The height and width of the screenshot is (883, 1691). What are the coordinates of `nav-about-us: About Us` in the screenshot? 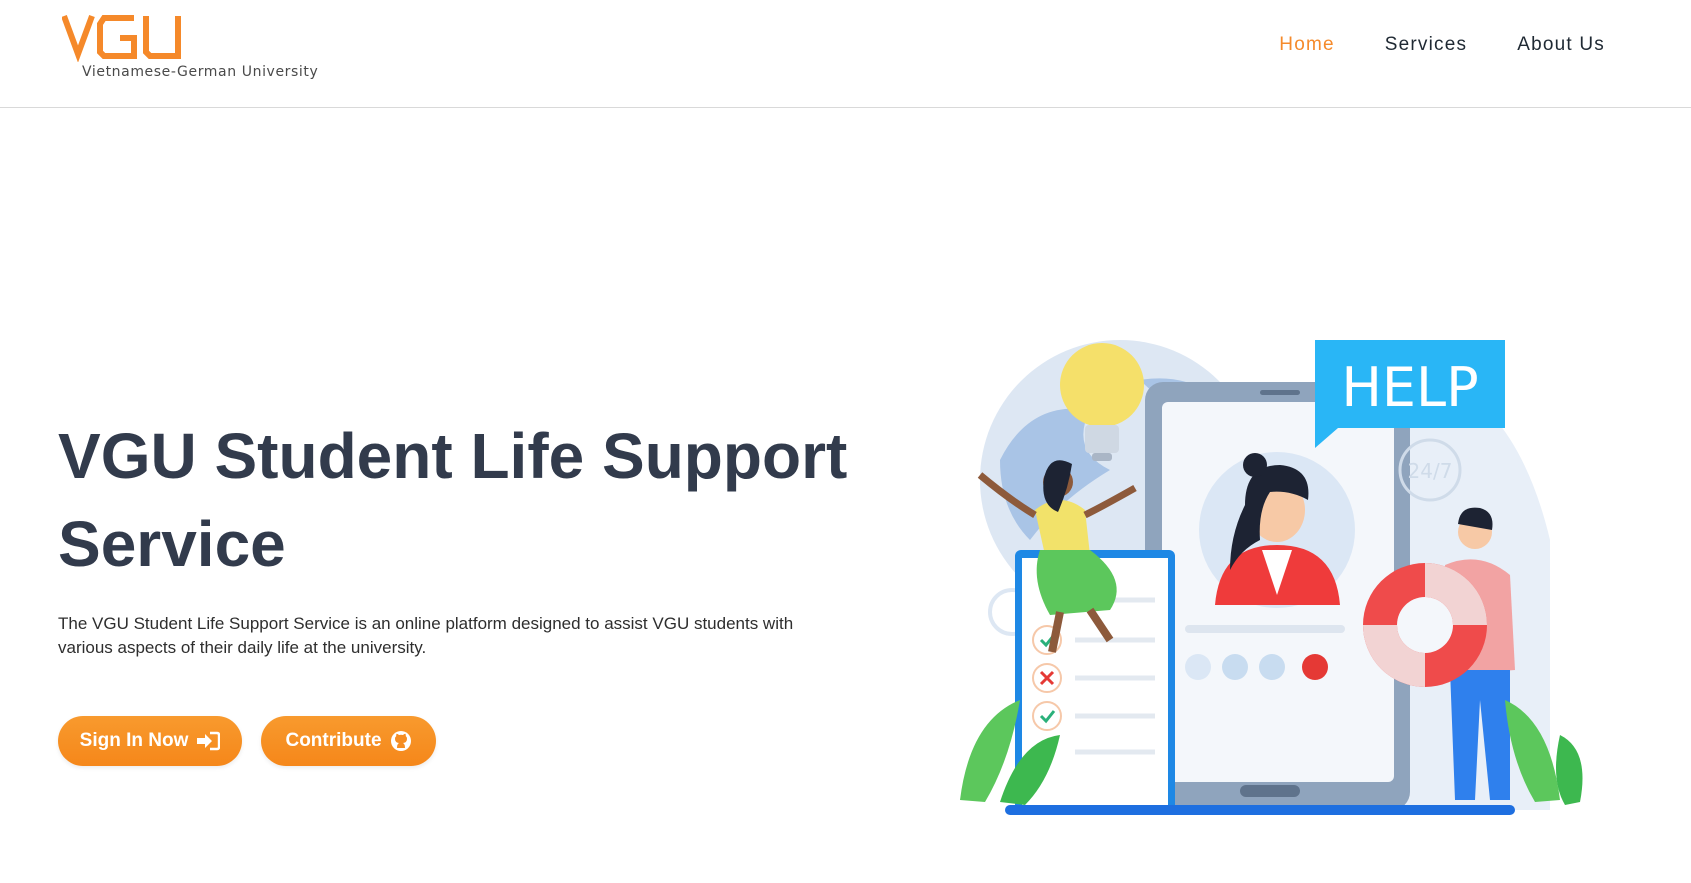 It's located at (1561, 45).